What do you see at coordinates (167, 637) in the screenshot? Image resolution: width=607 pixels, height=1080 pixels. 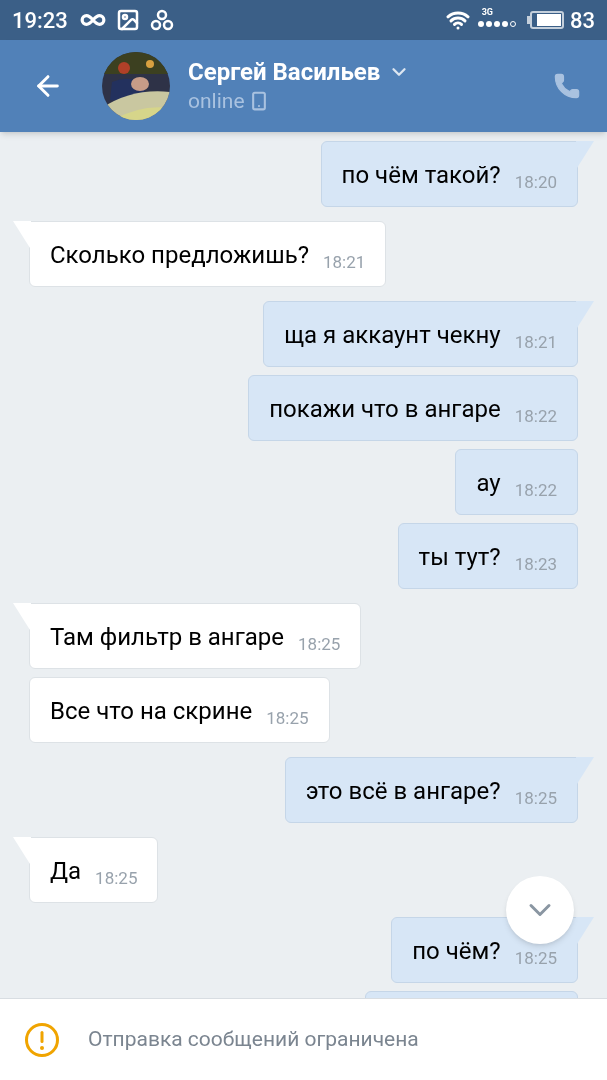 I see `message-text: Там фильтр в ангаре` at bounding box center [167, 637].